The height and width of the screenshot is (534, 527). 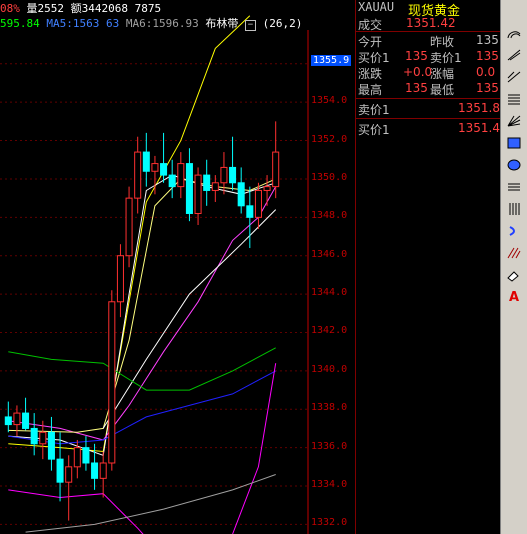 What do you see at coordinates (370, 74) in the screenshot?
I see `change-label: 涨跌` at bounding box center [370, 74].